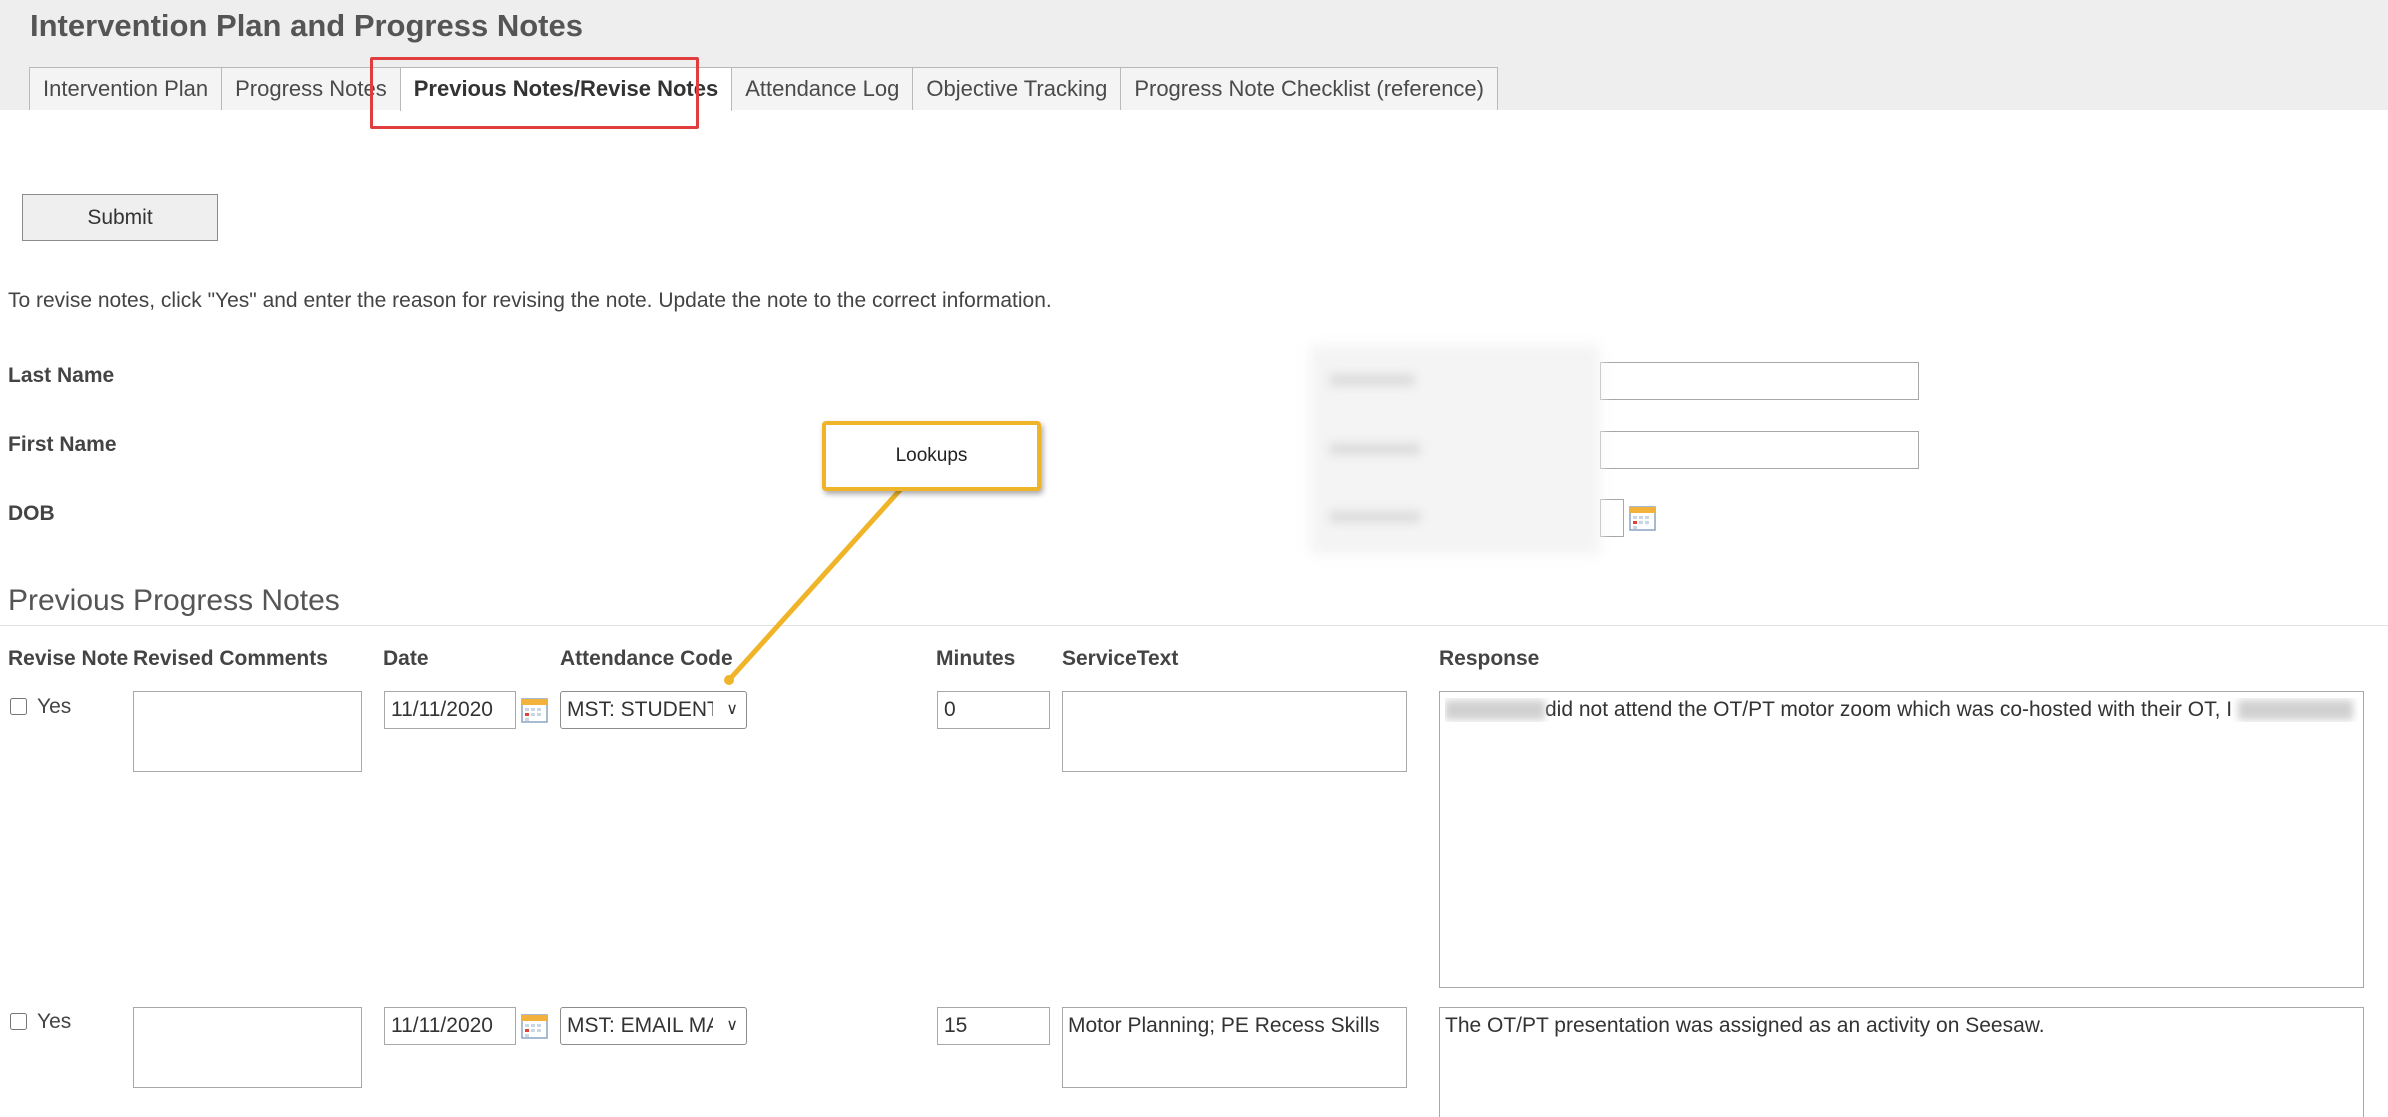  I want to click on redacted-dob, so click(1375, 517).